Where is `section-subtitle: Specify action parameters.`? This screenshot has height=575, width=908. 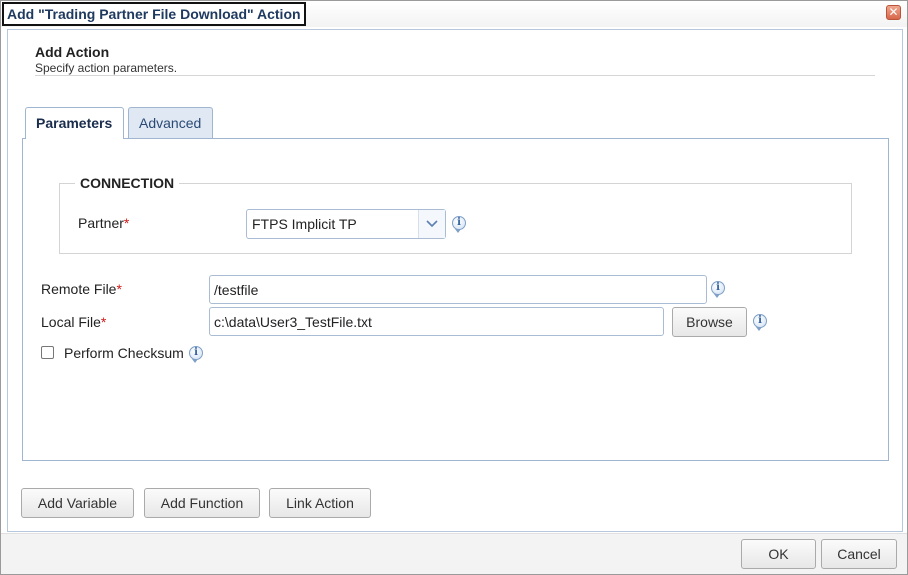 section-subtitle: Specify action parameters. is located at coordinates (106, 68).